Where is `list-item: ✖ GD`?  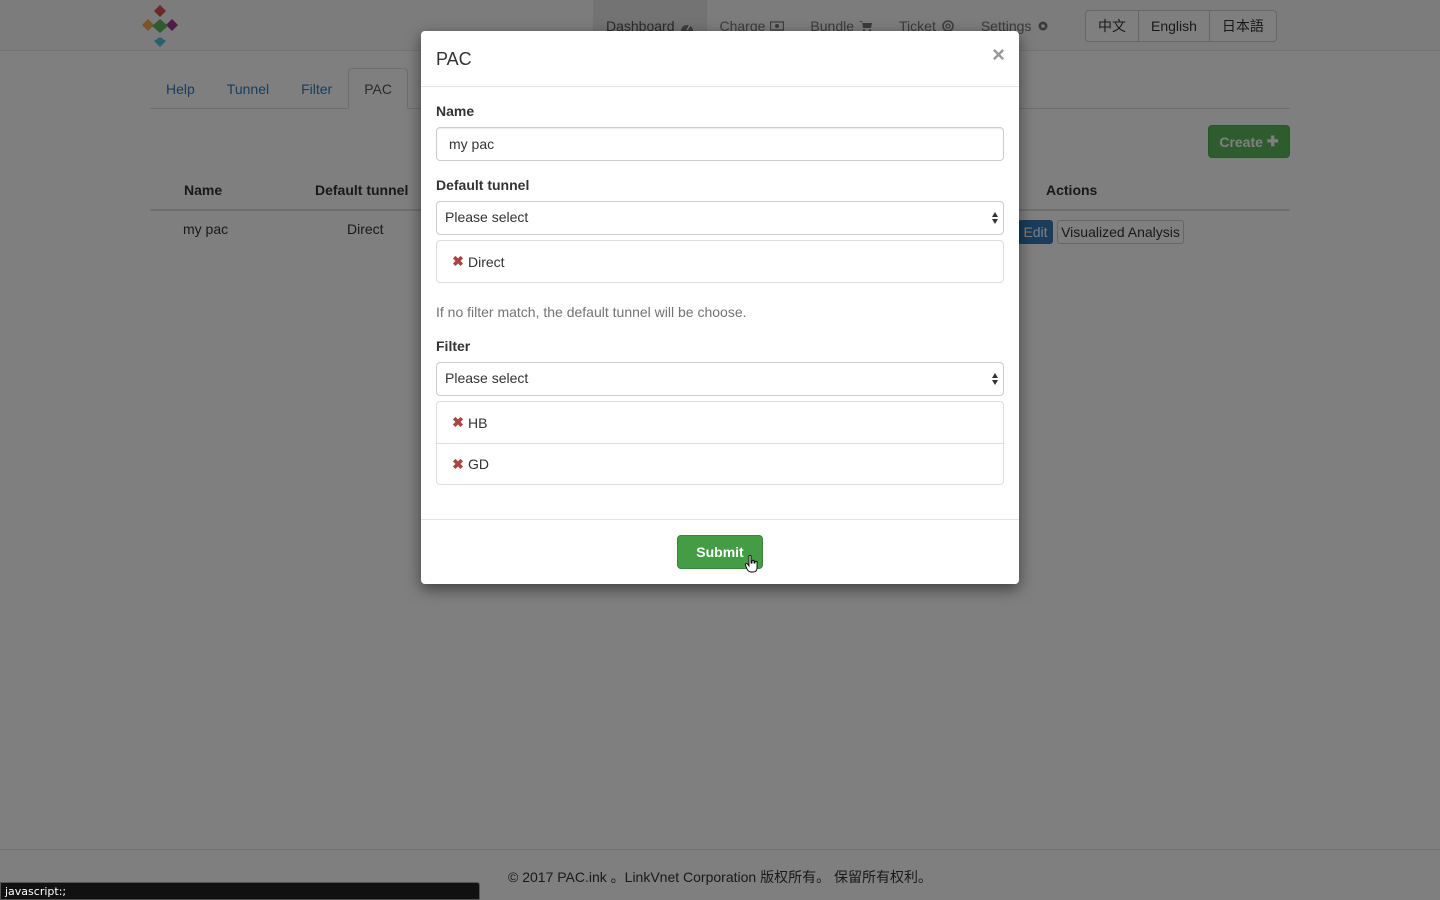 list-item: ✖ GD is located at coordinates (720, 463).